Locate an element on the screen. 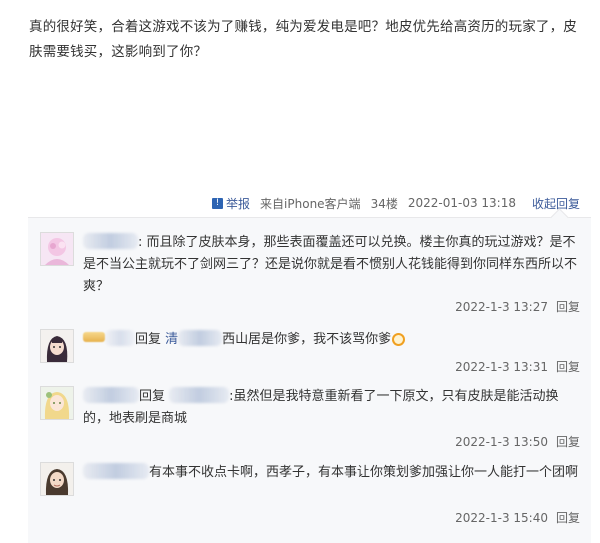 The image size is (600, 543). report-label: 举报 is located at coordinates (238, 203).